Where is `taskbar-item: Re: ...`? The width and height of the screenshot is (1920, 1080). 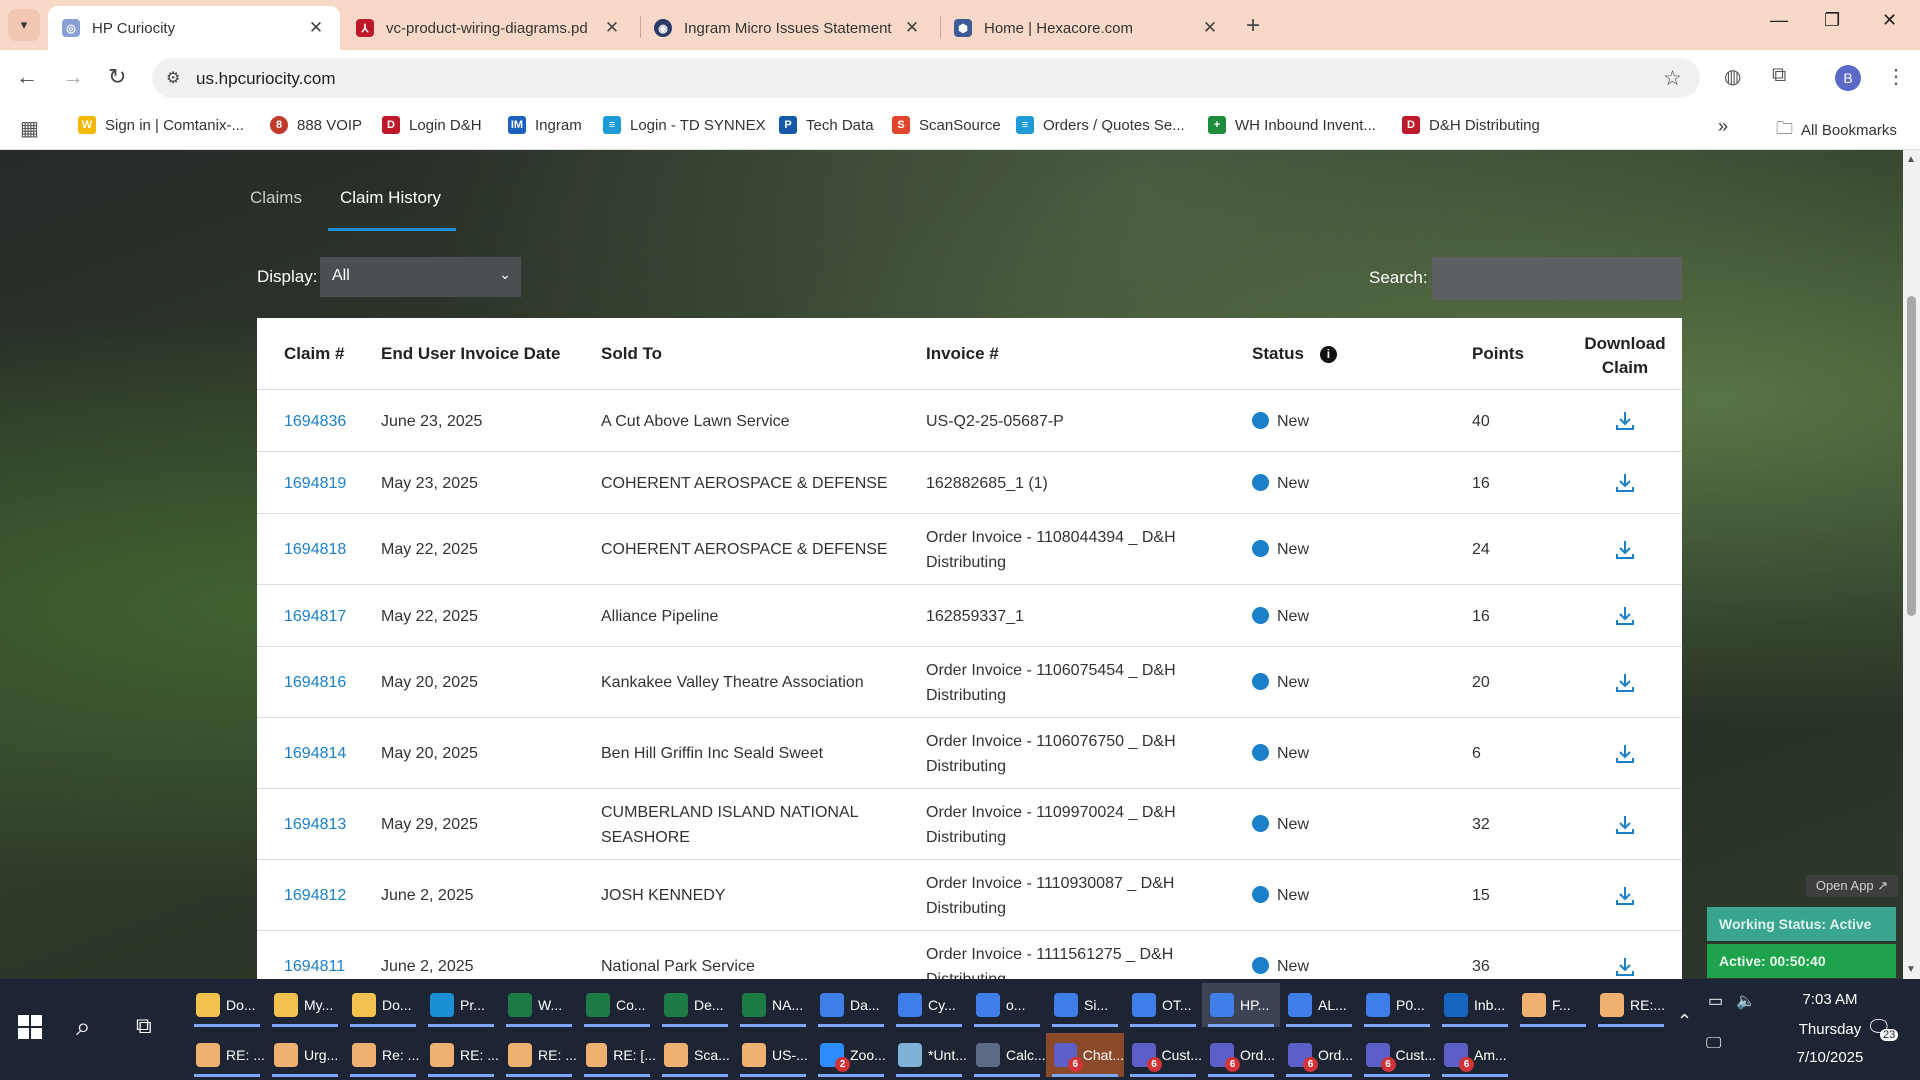
taskbar-item: Re: ... is located at coordinates (383, 1055).